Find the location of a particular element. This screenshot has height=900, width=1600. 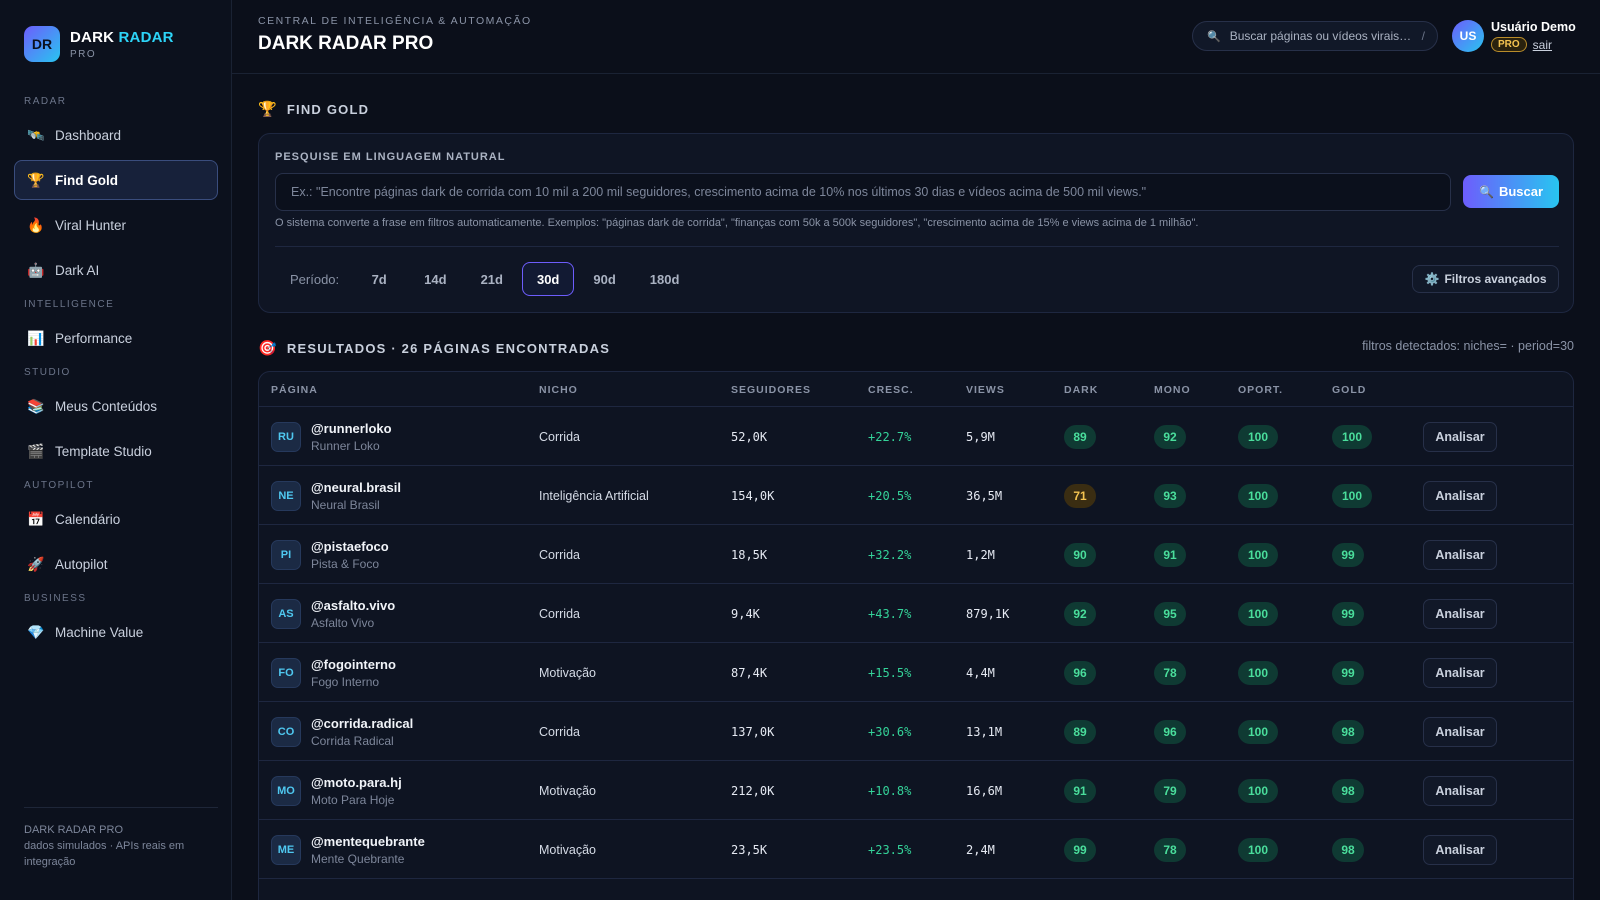

divider is located at coordinates (917, 246).